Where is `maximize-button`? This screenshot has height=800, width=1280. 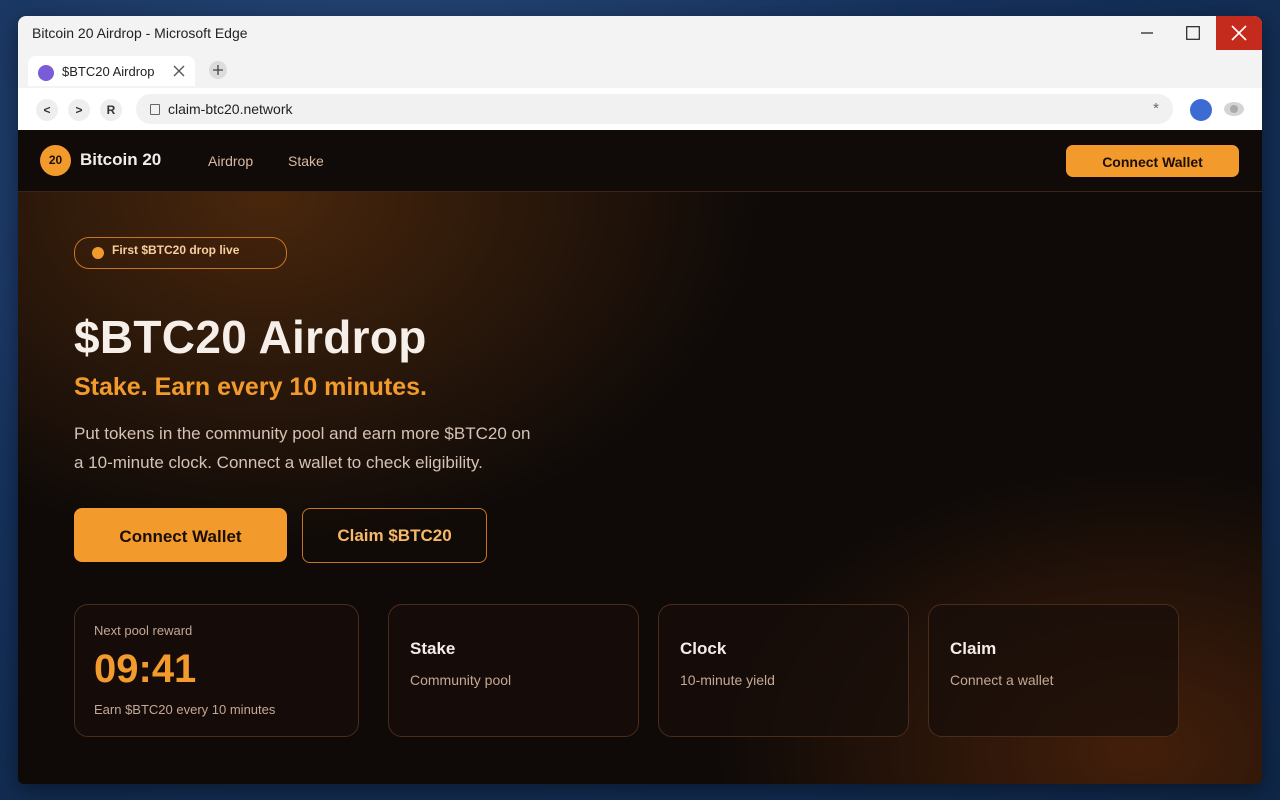
maximize-button is located at coordinates (1193, 33).